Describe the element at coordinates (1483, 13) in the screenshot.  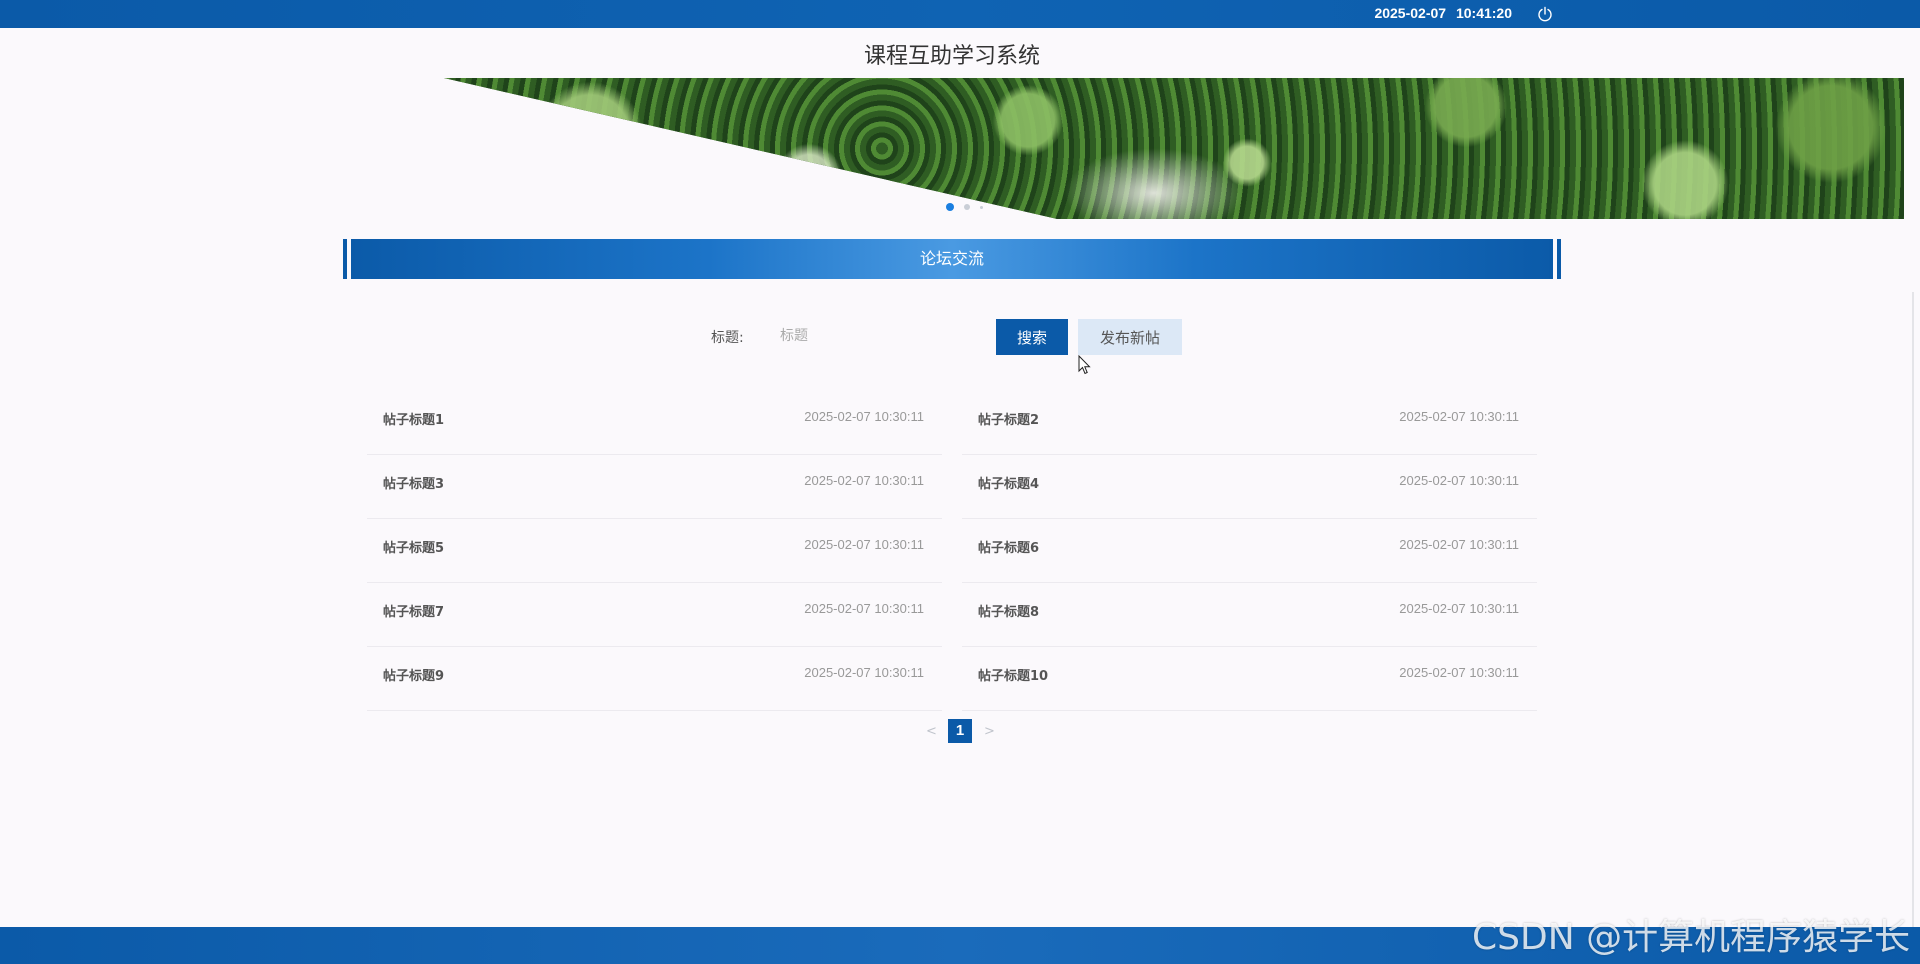
I see `current-time: 10:41:20` at that location.